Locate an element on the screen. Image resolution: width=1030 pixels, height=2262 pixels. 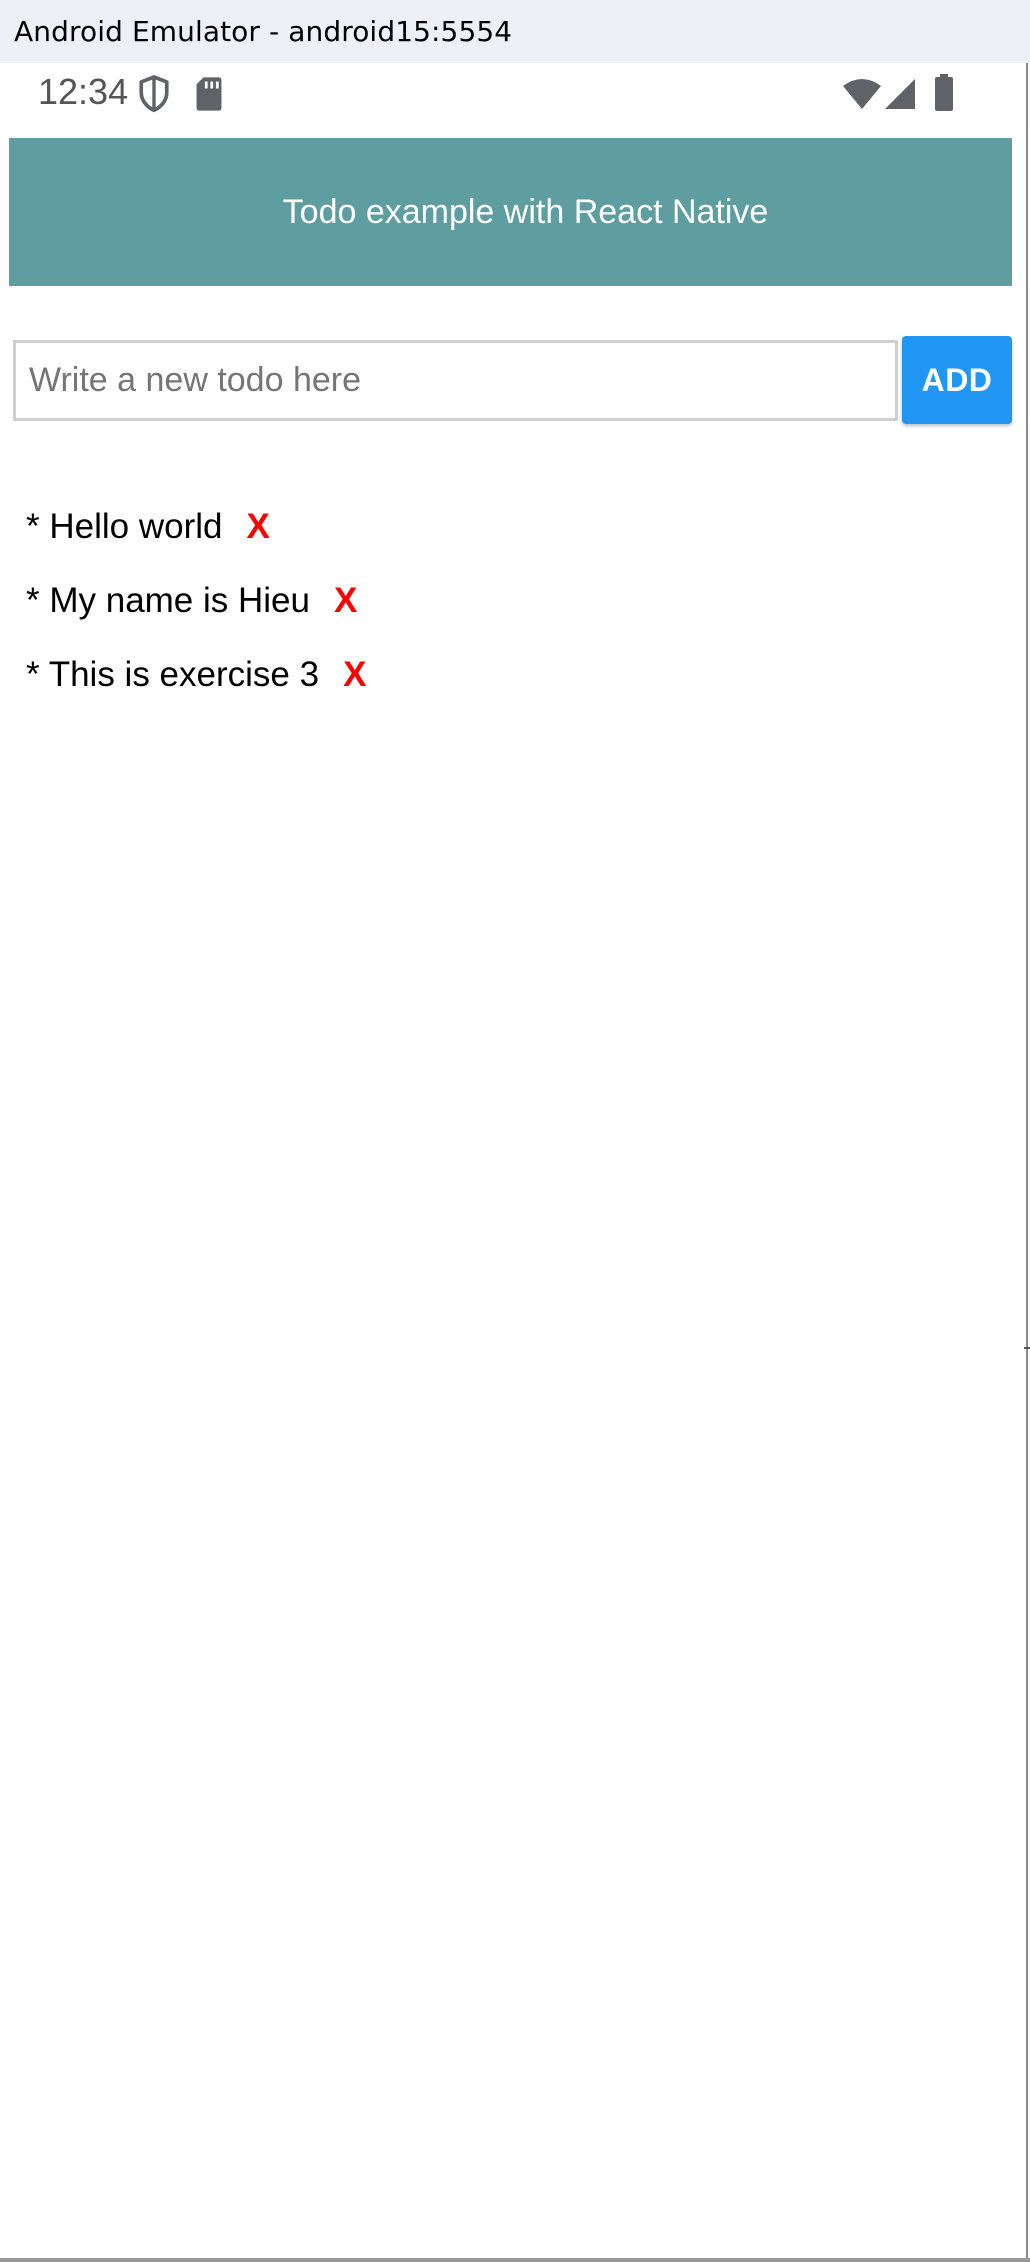
window-right-edge is located at coordinates (1027, 1162).